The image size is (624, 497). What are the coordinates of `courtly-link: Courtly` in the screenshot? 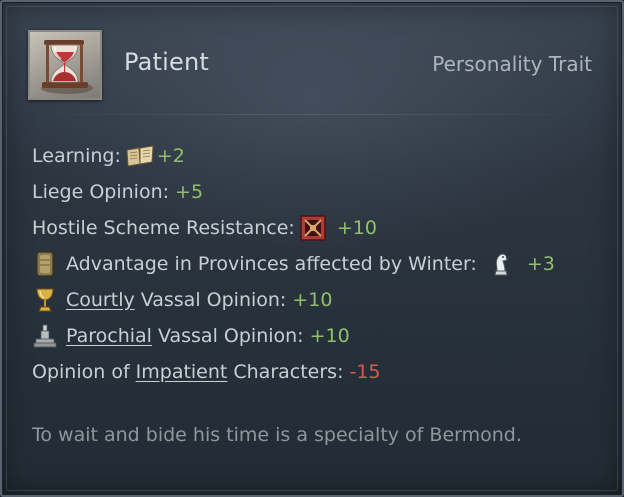 It's located at (100, 300).